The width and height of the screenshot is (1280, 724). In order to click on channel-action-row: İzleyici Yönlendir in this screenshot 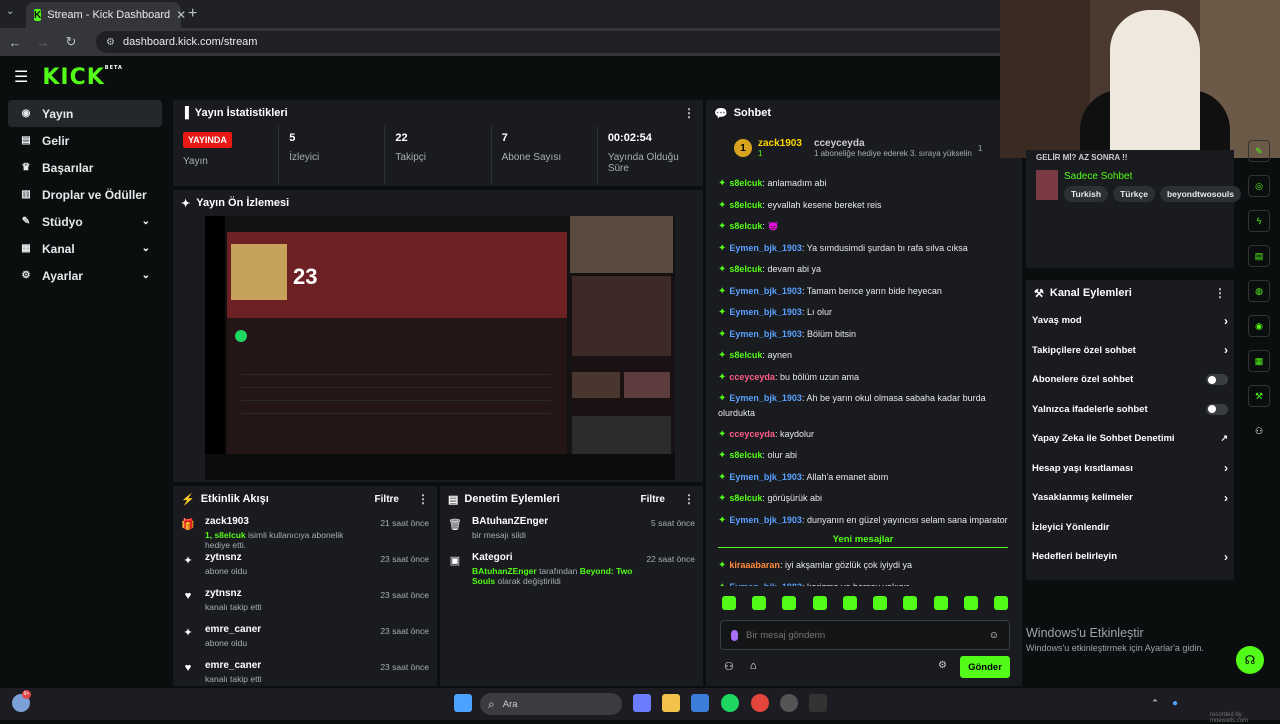, I will do `click(1130, 528)`.